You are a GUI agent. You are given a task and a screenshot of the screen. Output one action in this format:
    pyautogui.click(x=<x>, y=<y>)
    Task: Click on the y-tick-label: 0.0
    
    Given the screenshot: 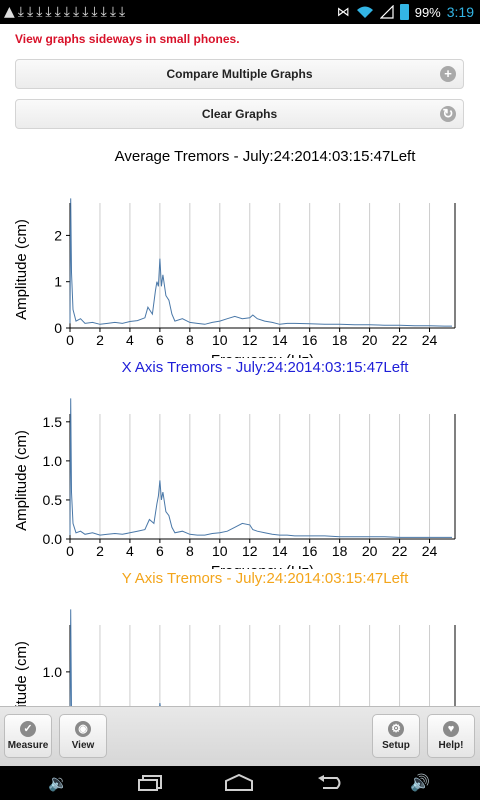 What is the action you would take?
    pyautogui.click(x=53, y=539)
    